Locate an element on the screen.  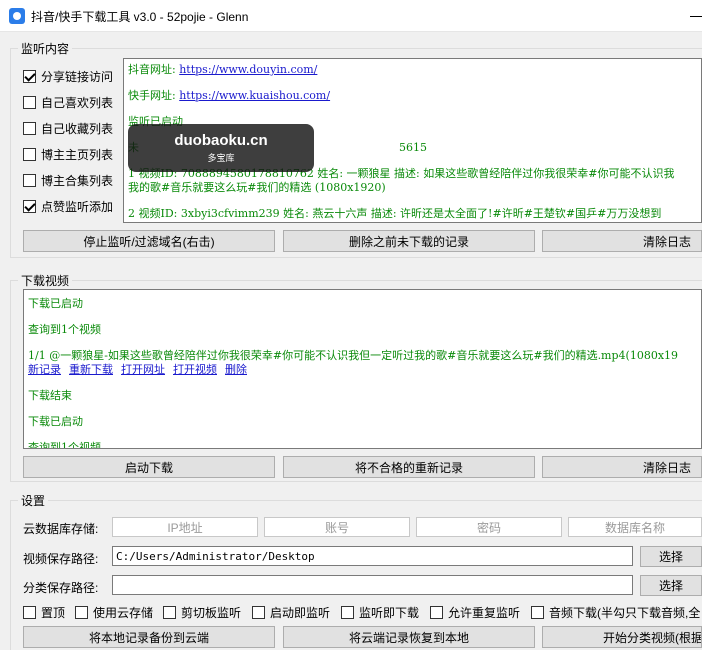
start-download-button: 启动下载 is located at coordinates (149, 467).